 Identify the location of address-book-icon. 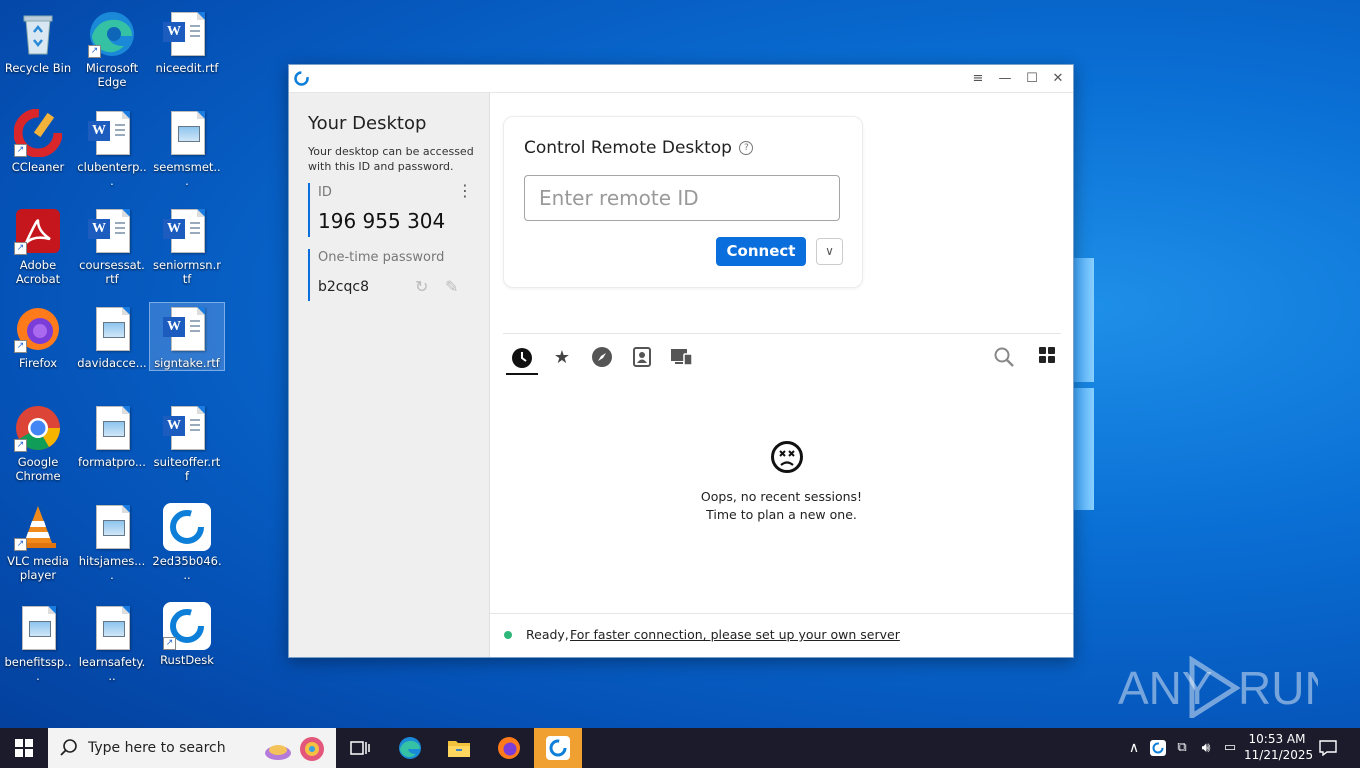
(642, 357).